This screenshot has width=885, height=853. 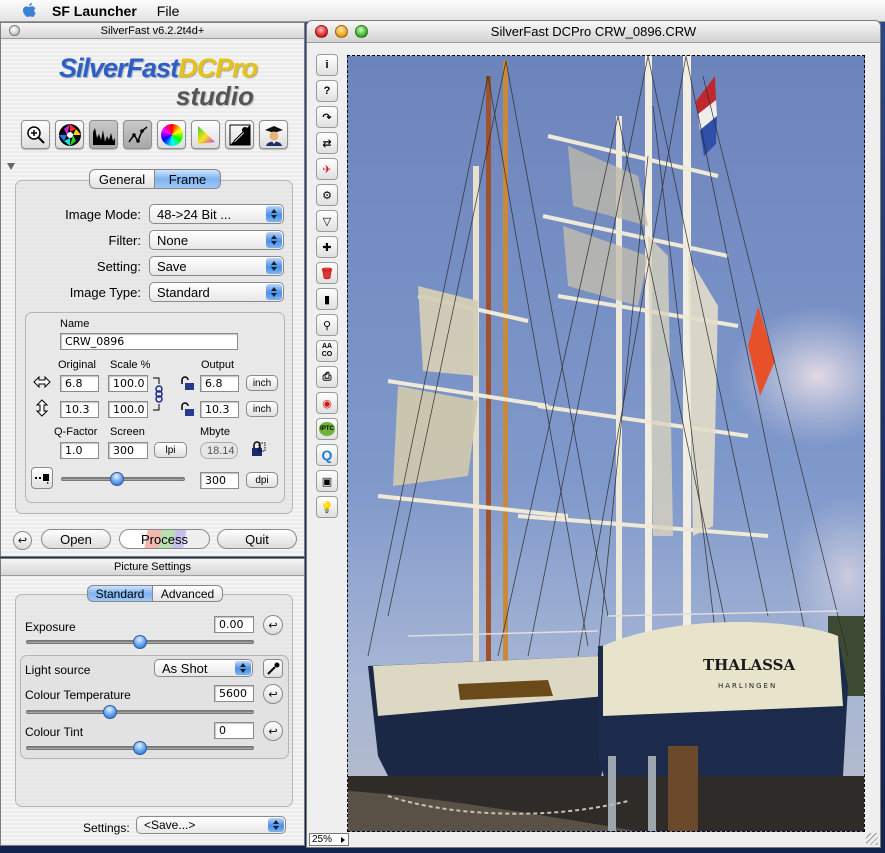 I want to click on original-width-field: 6.8, so click(x=79, y=383).